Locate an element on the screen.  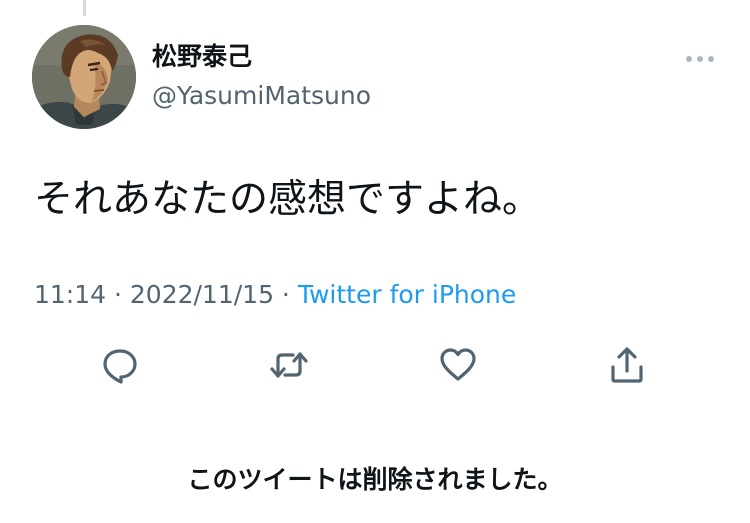
heart-icon is located at coordinates (458, 364).